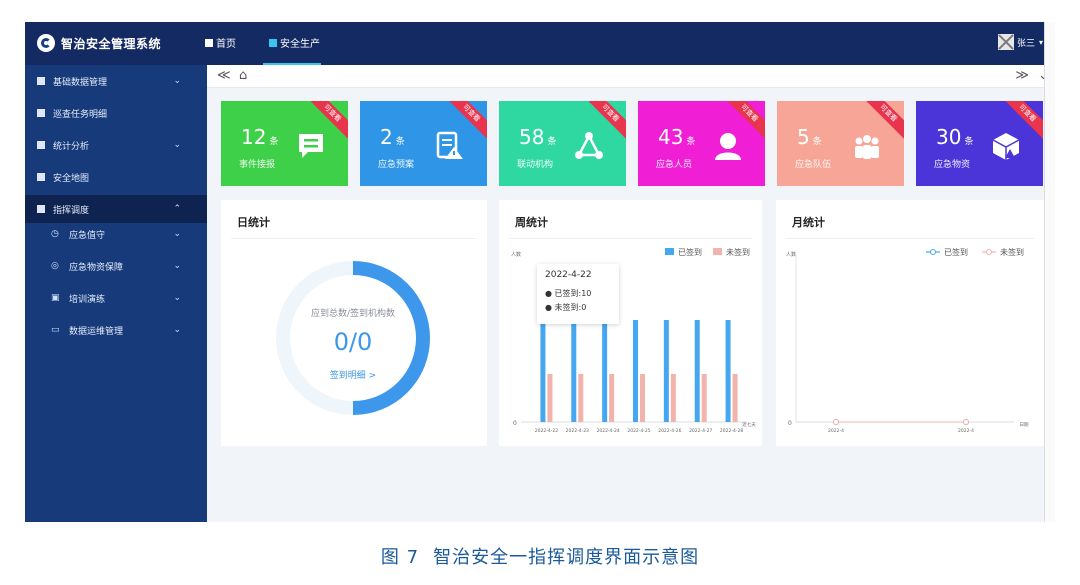 This screenshot has height=585, width=1080. I want to click on sidebar-item-patrol-tasks: 巡查任务明细, so click(116, 113).